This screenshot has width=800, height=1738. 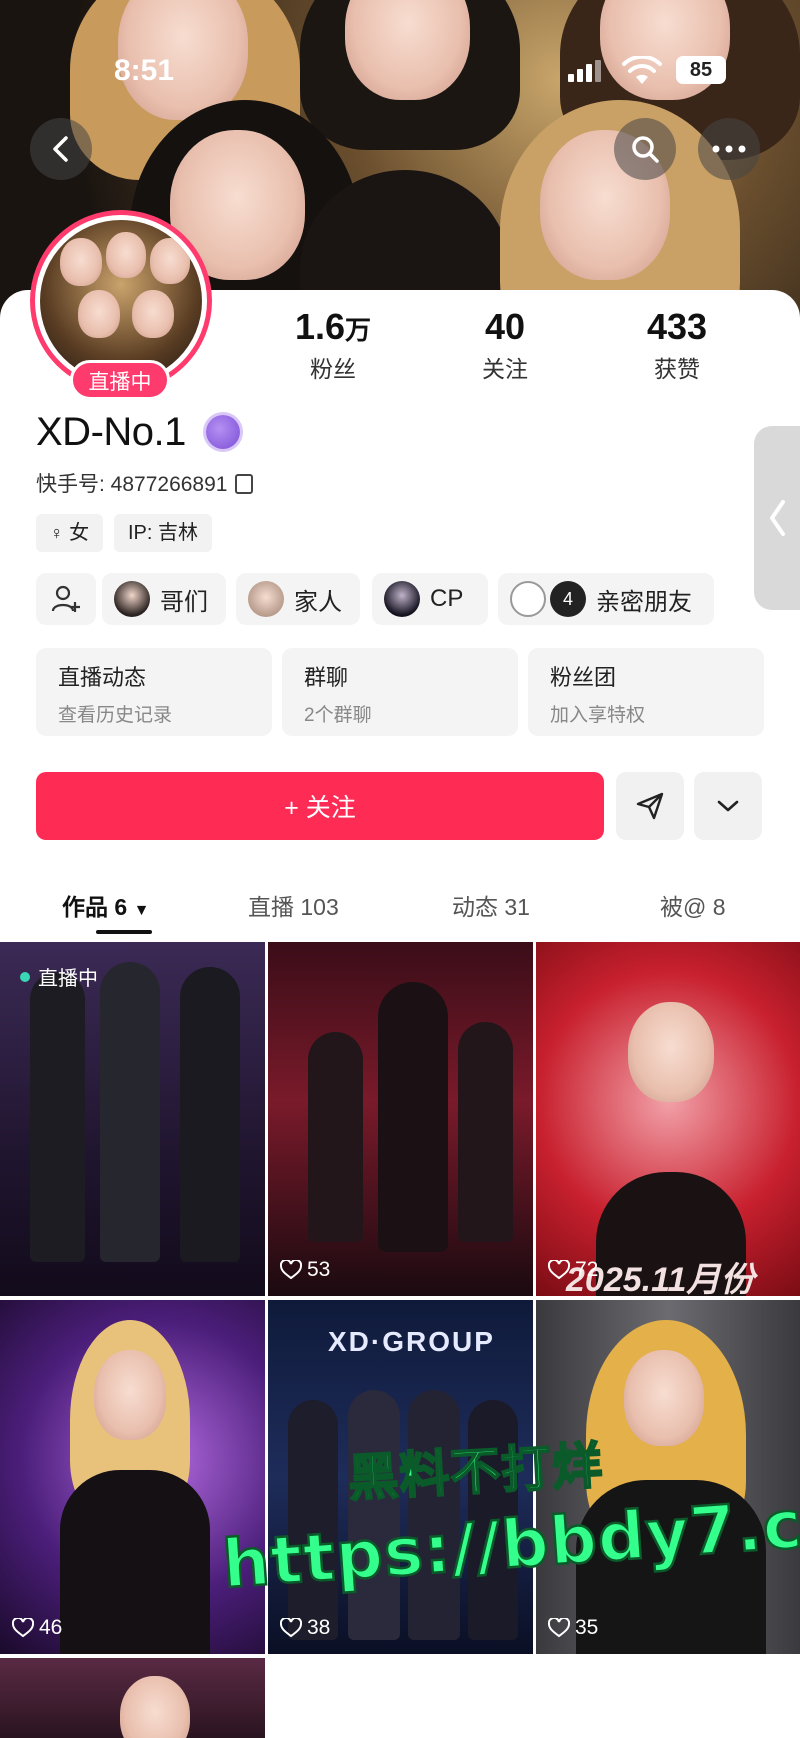 I want to click on stat-likes: 433 获赞, so click(x=677, y=345).